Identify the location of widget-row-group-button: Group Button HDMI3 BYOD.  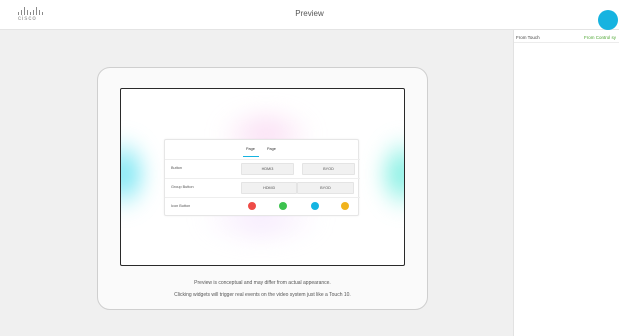
(262, 187).